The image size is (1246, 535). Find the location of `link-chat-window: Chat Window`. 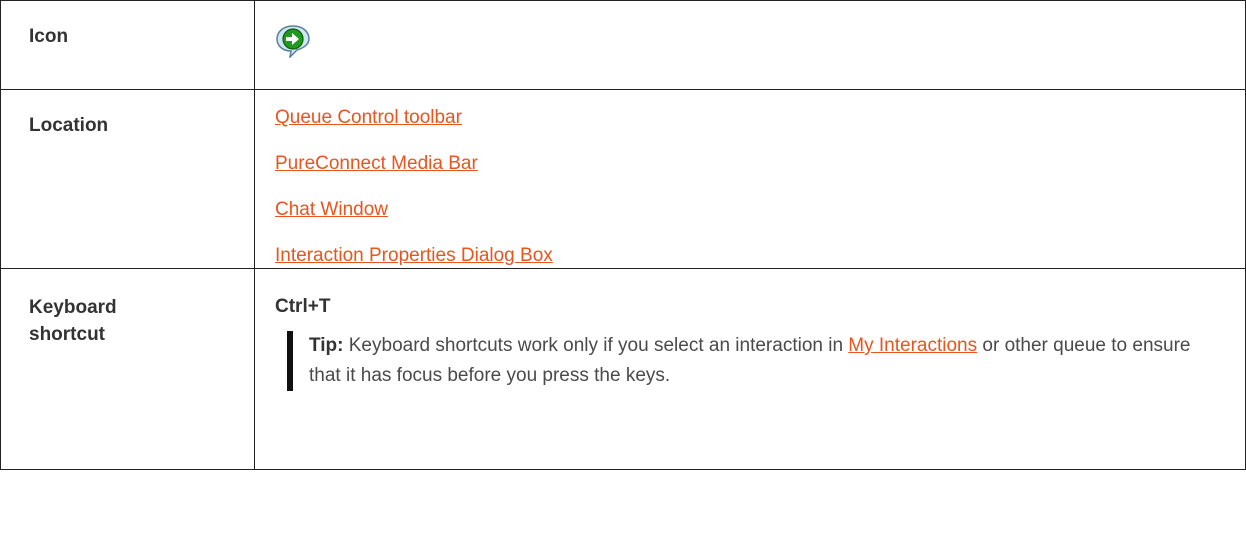

link-chat-window: Chat Window is located at coordinates (331, 209).